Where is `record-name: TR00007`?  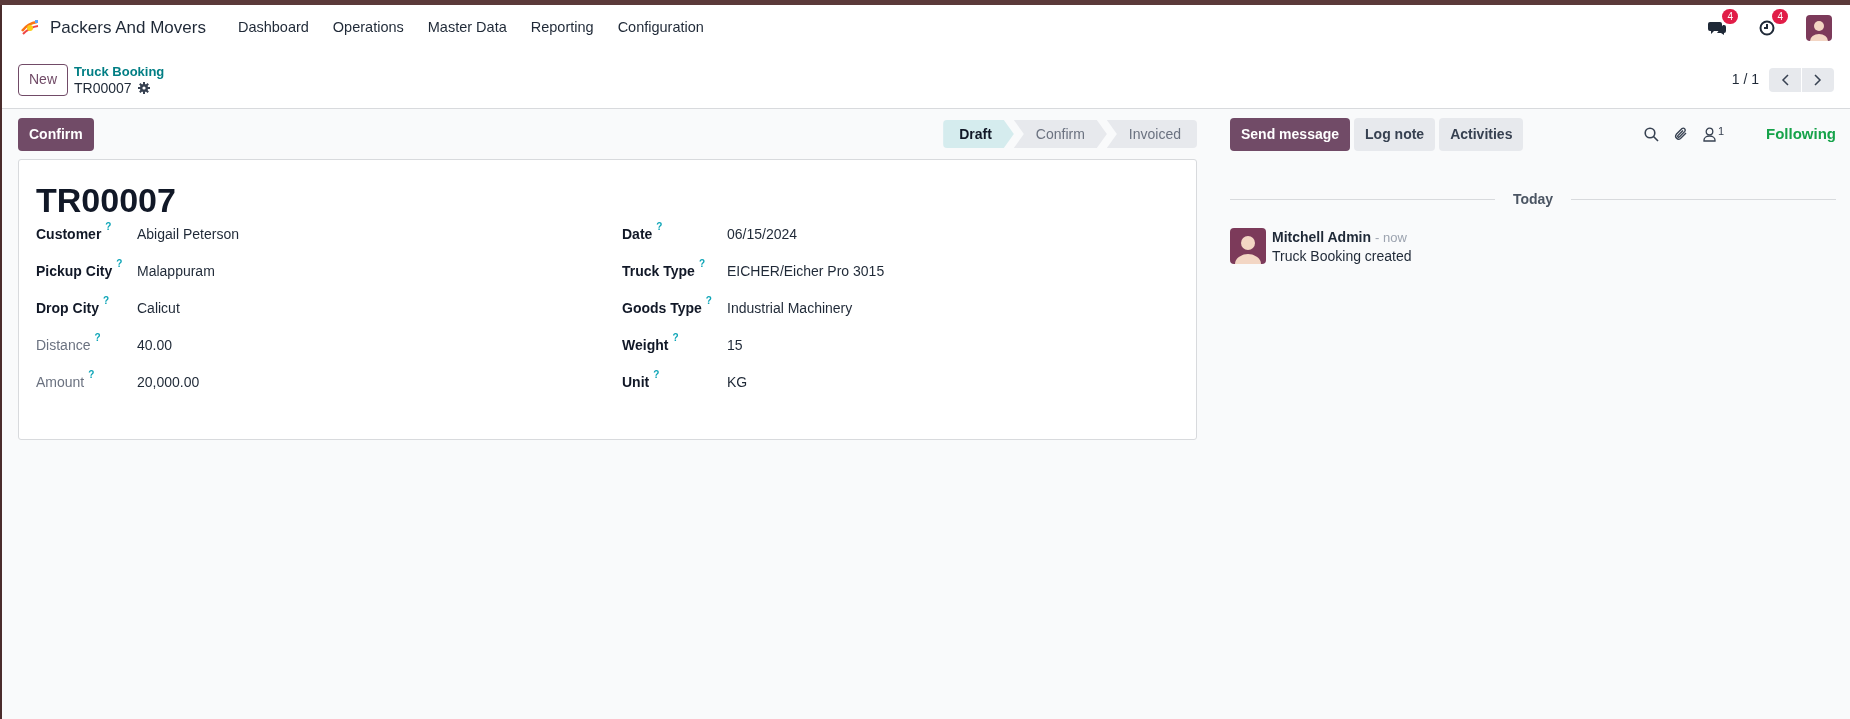 record-name: TR00007 is located at coordinates (103, 87).